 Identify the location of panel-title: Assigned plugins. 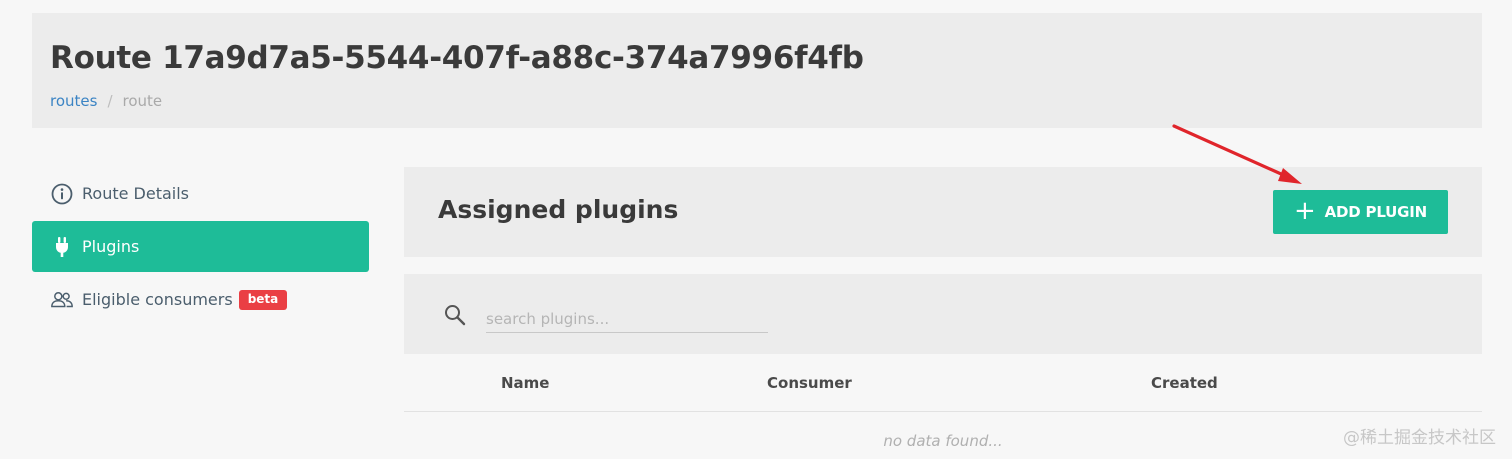
(558, 209).